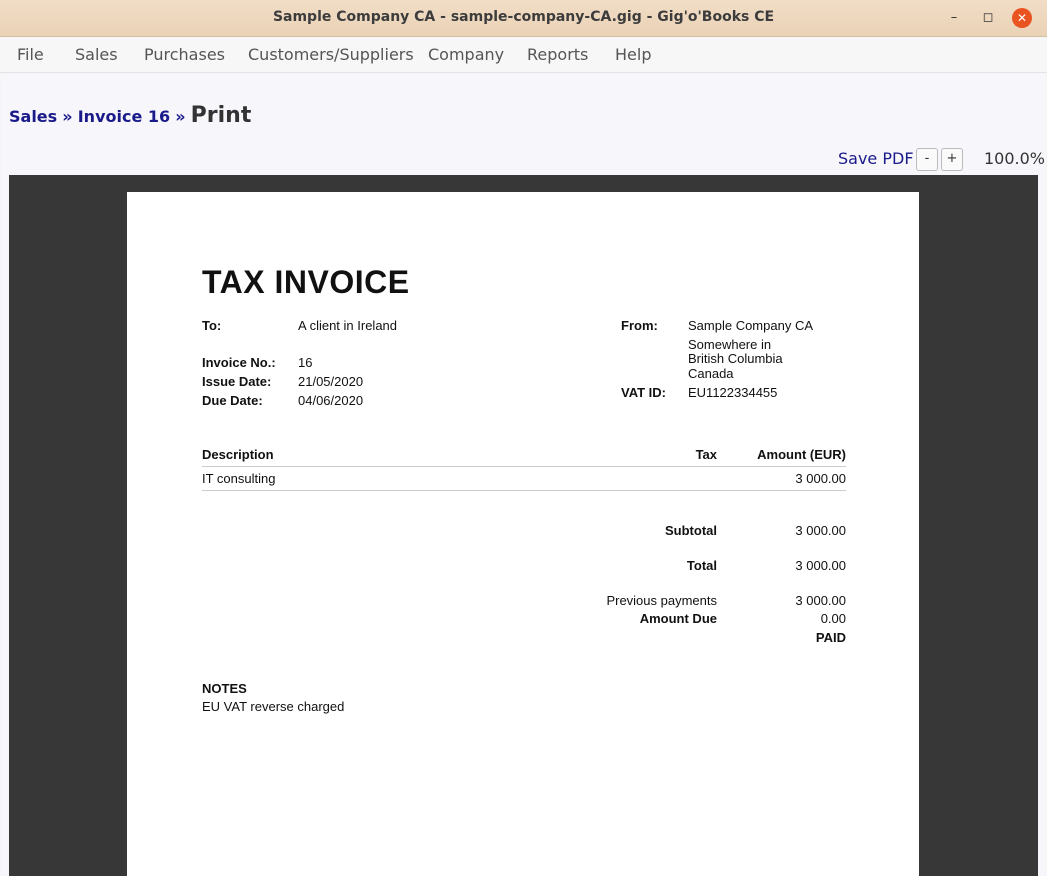  Describe the element at coordinates (1015, 158) in the screenshot. I see `zoom-level: 100.0%` at that location.